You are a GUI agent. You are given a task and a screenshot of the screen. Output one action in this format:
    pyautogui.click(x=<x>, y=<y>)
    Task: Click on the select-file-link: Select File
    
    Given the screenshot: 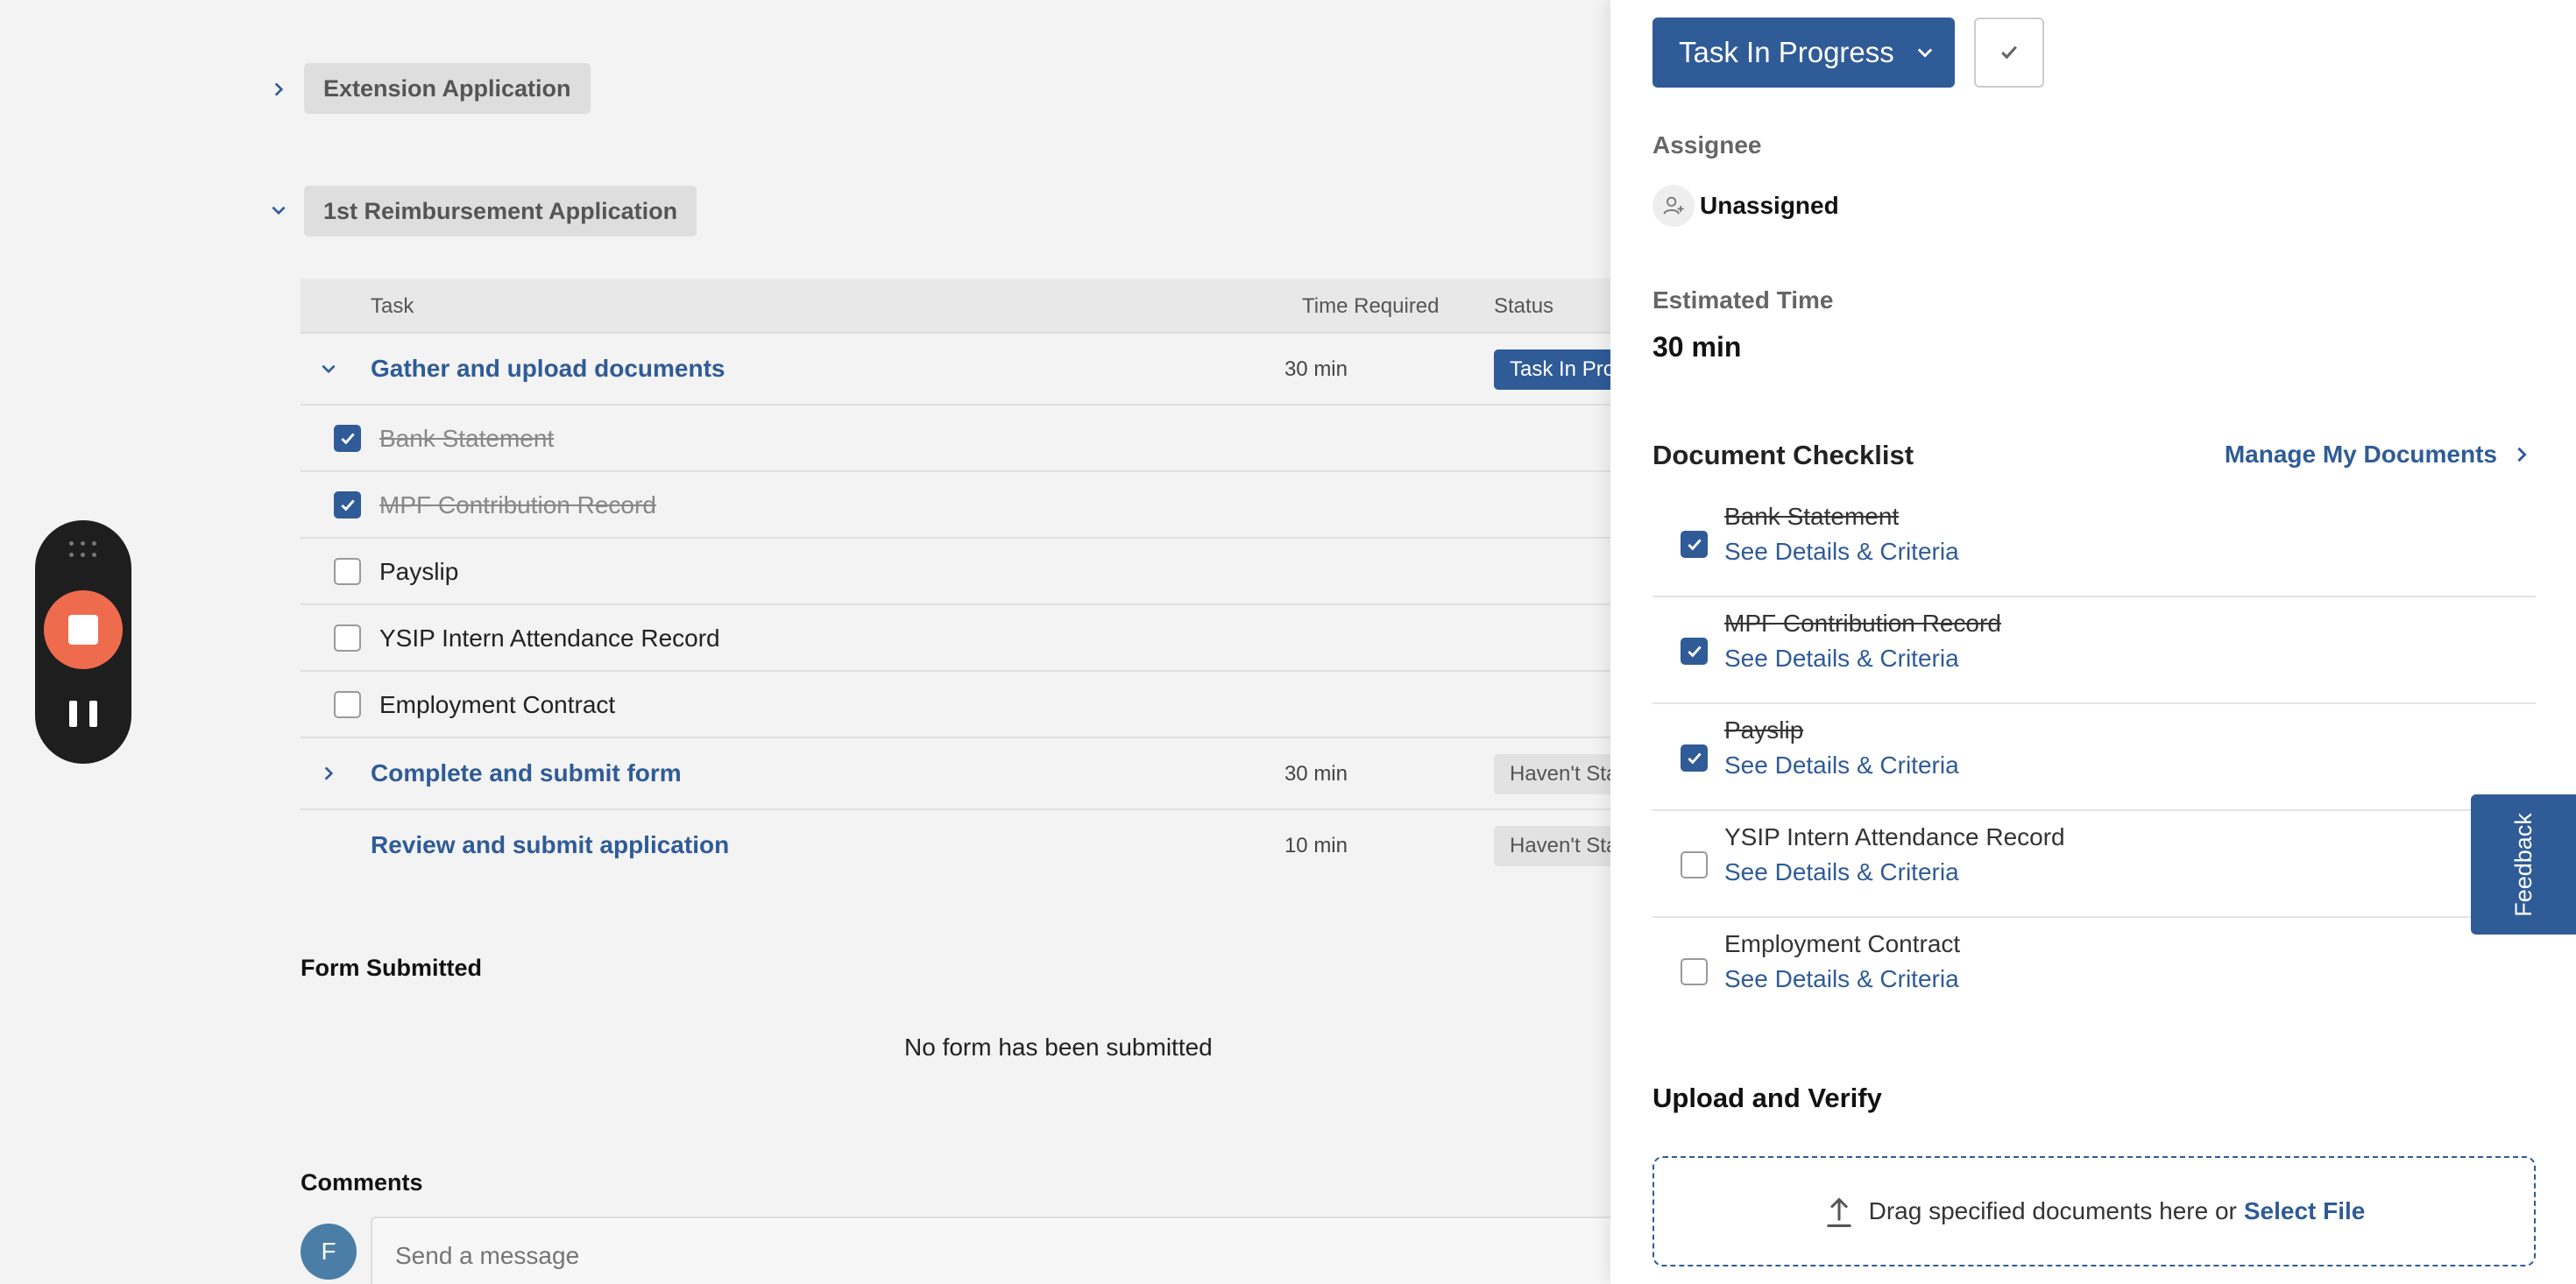 What is the action you would take?
    pyautogui.click(x=2305, y=1211)
    